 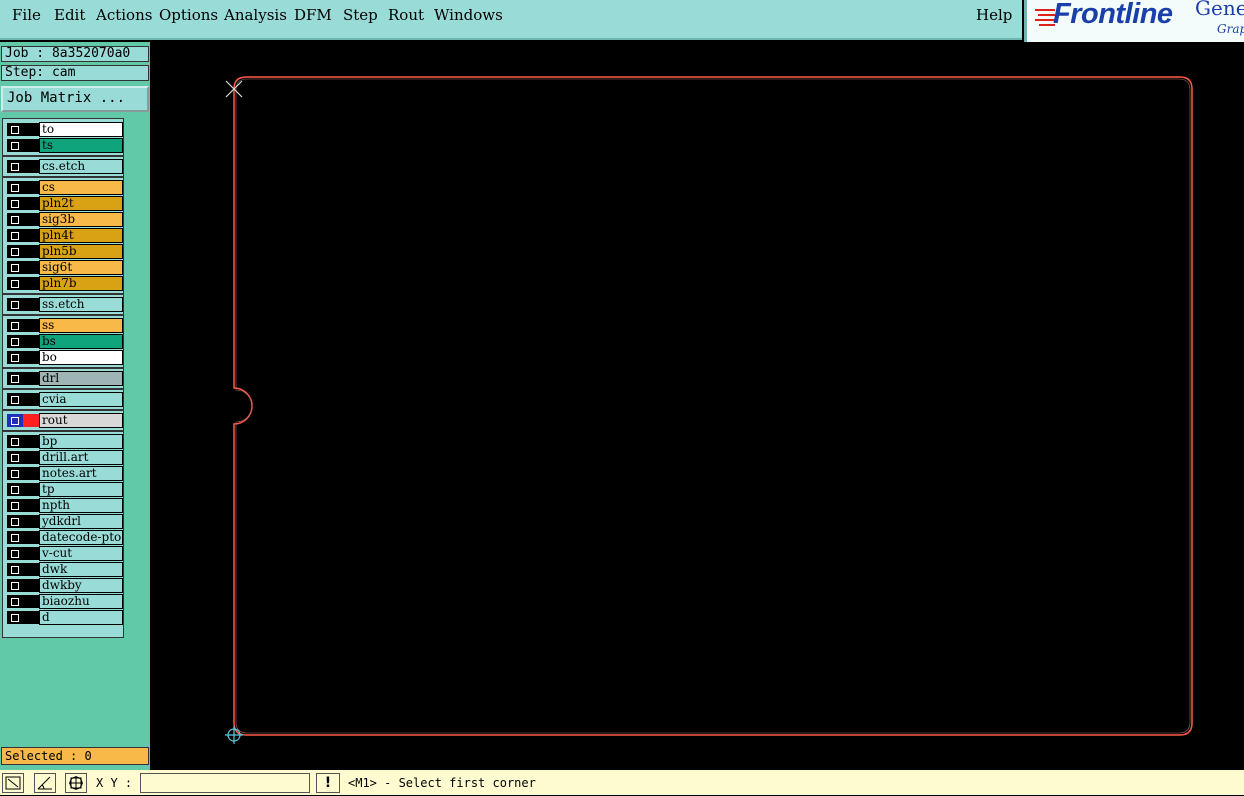 I want to click on layer-row: cvia, so click(x=64, y=399).